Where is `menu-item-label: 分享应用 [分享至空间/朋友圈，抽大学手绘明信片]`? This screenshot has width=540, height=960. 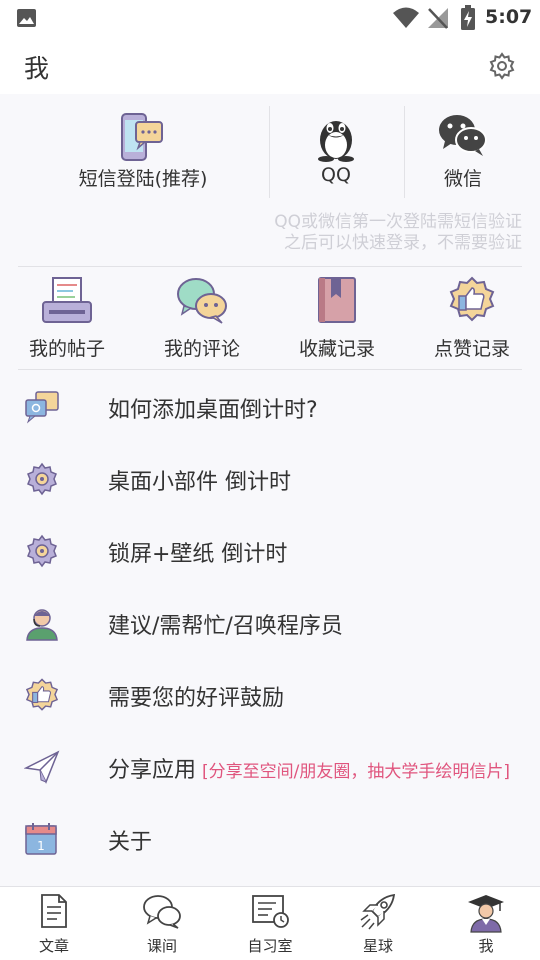 menu-item-label: 分享应用 [分享至空间/朋友圈，抽大学手绘明信片] is located at coordinates (309, 768).